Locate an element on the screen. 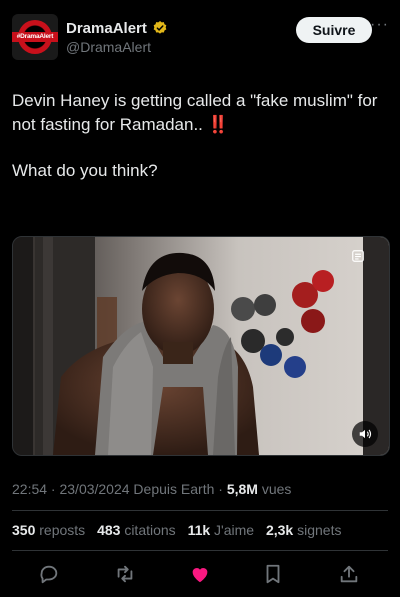 This screenshot has width=400, height=597. follow-button: Suivre is located at coordinates (334, 30).